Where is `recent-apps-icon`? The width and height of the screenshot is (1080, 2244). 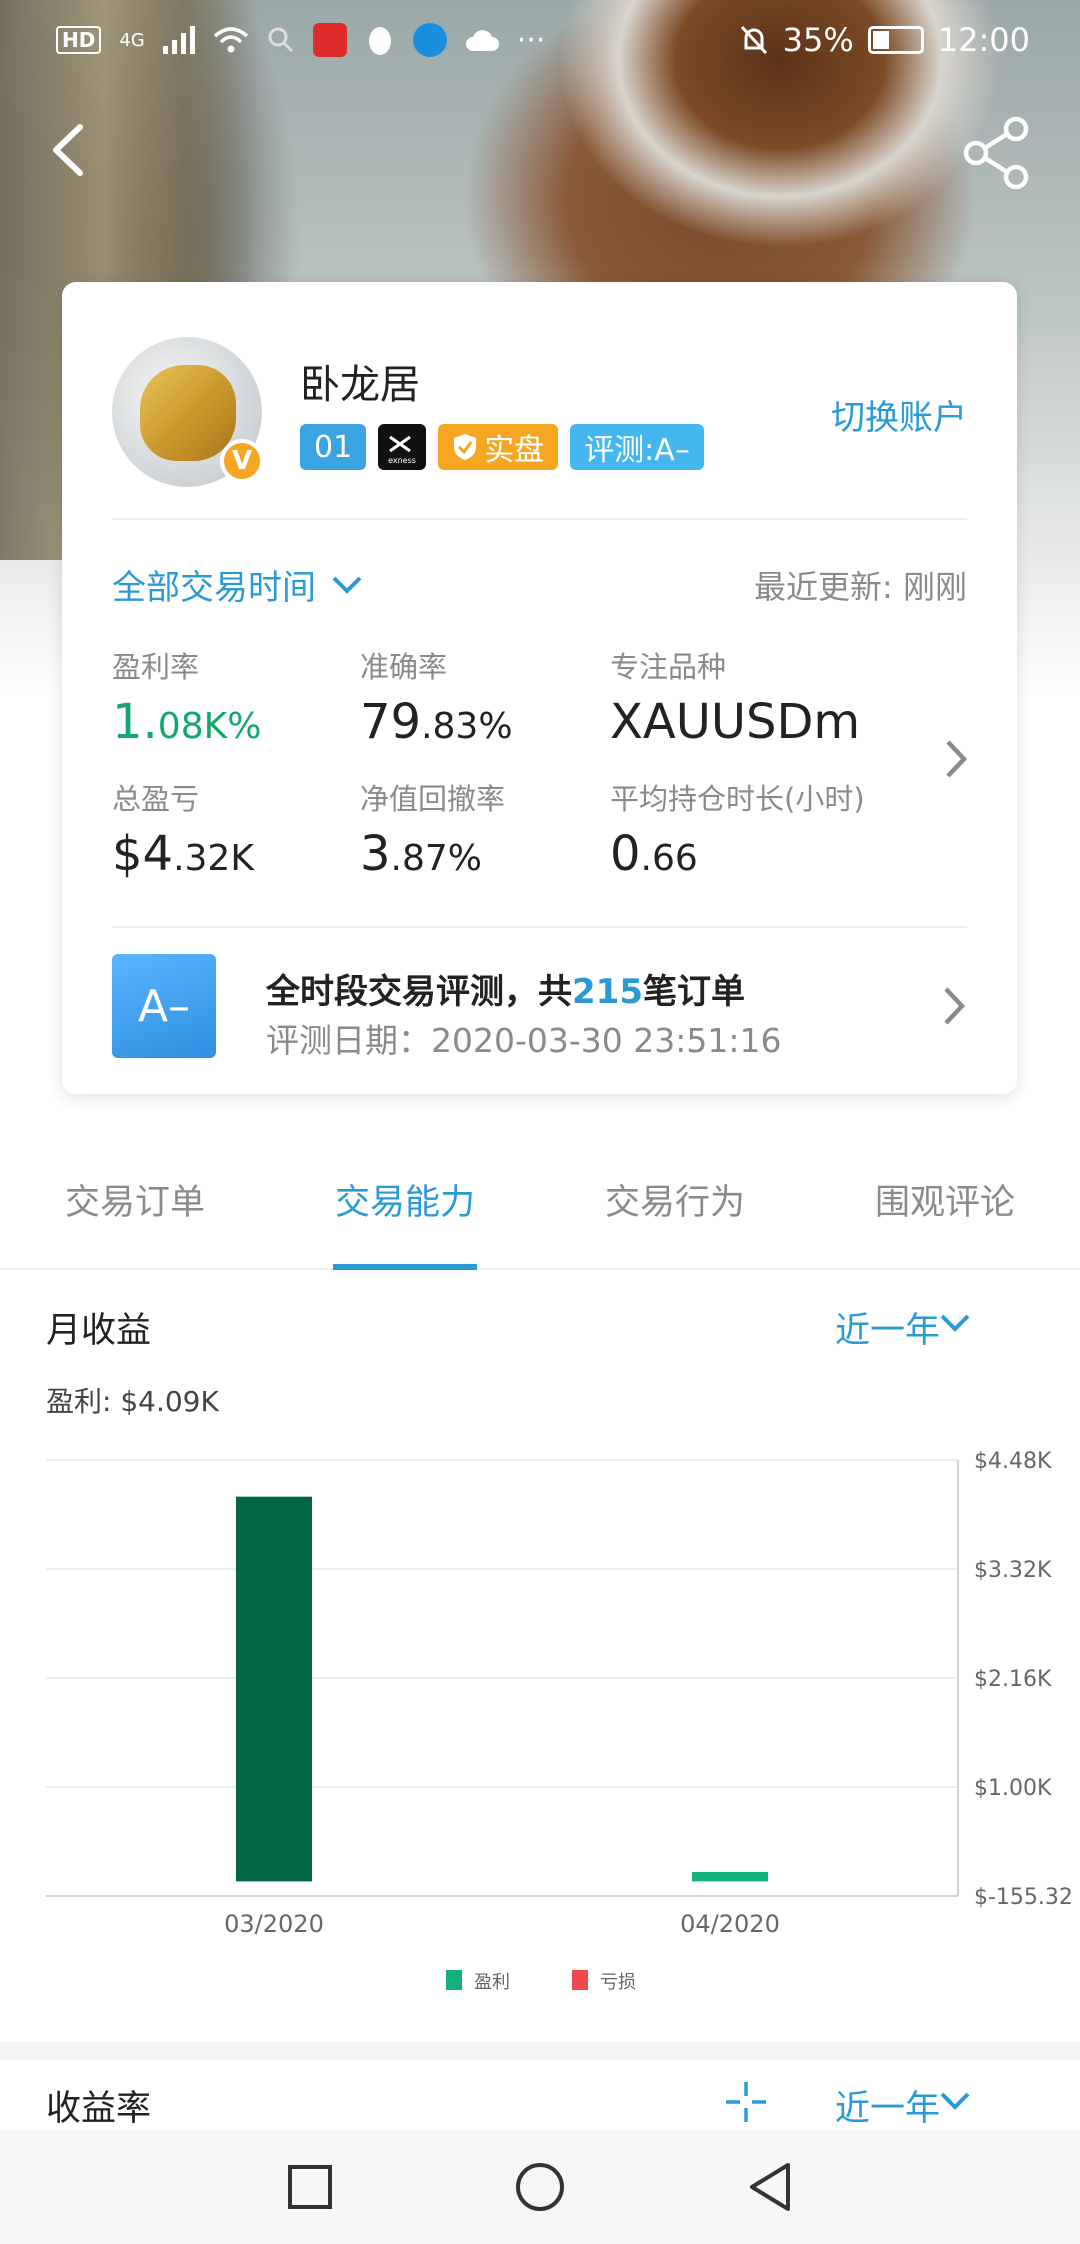
recent-apps-icon is located at coordinates (310, 2187).